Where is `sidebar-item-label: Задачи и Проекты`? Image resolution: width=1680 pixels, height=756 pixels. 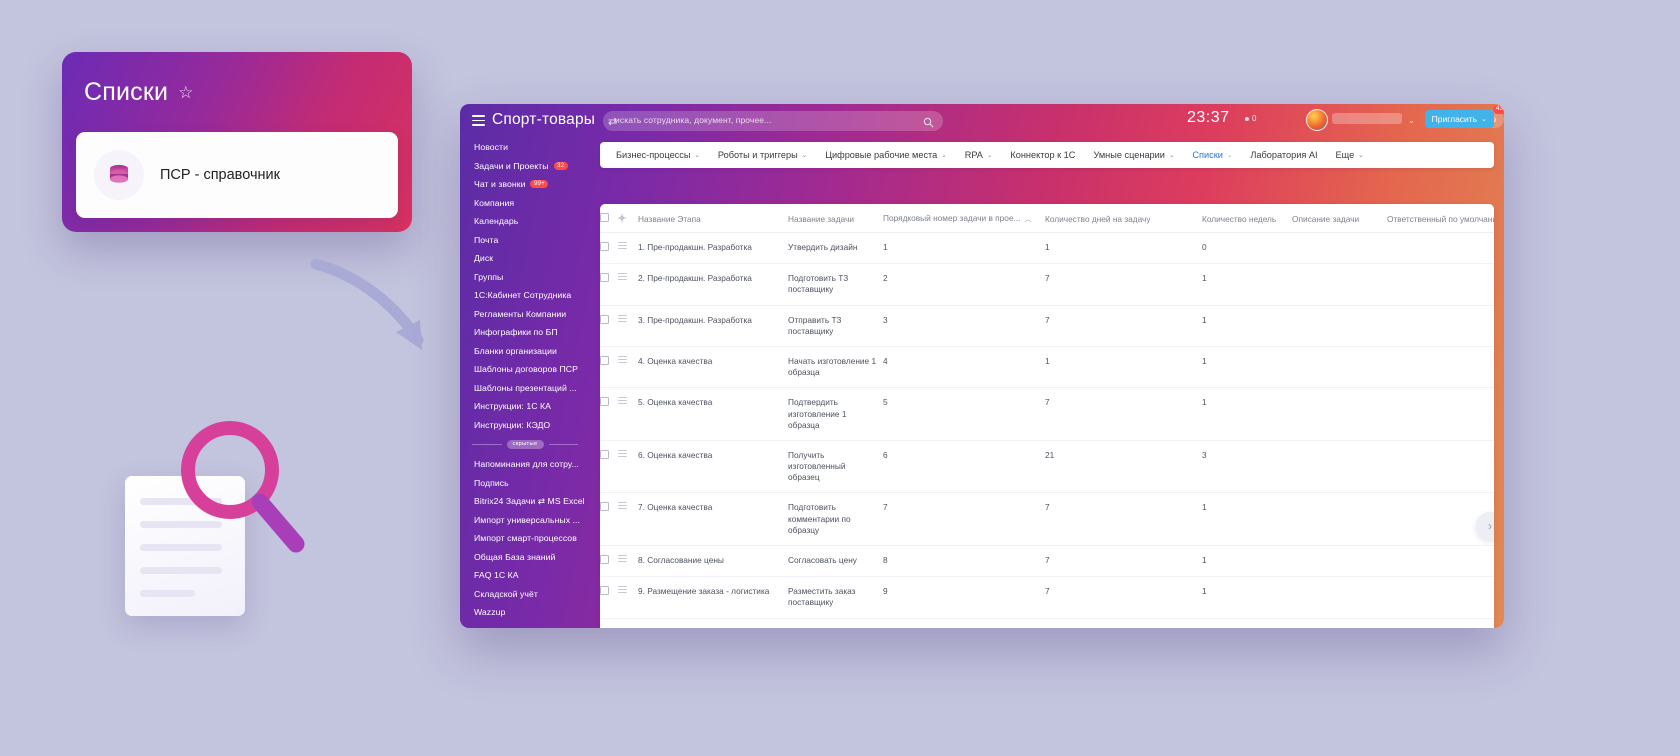
sidebar-item-label: Задачи и Проекты is located at coordinates (511, 165).